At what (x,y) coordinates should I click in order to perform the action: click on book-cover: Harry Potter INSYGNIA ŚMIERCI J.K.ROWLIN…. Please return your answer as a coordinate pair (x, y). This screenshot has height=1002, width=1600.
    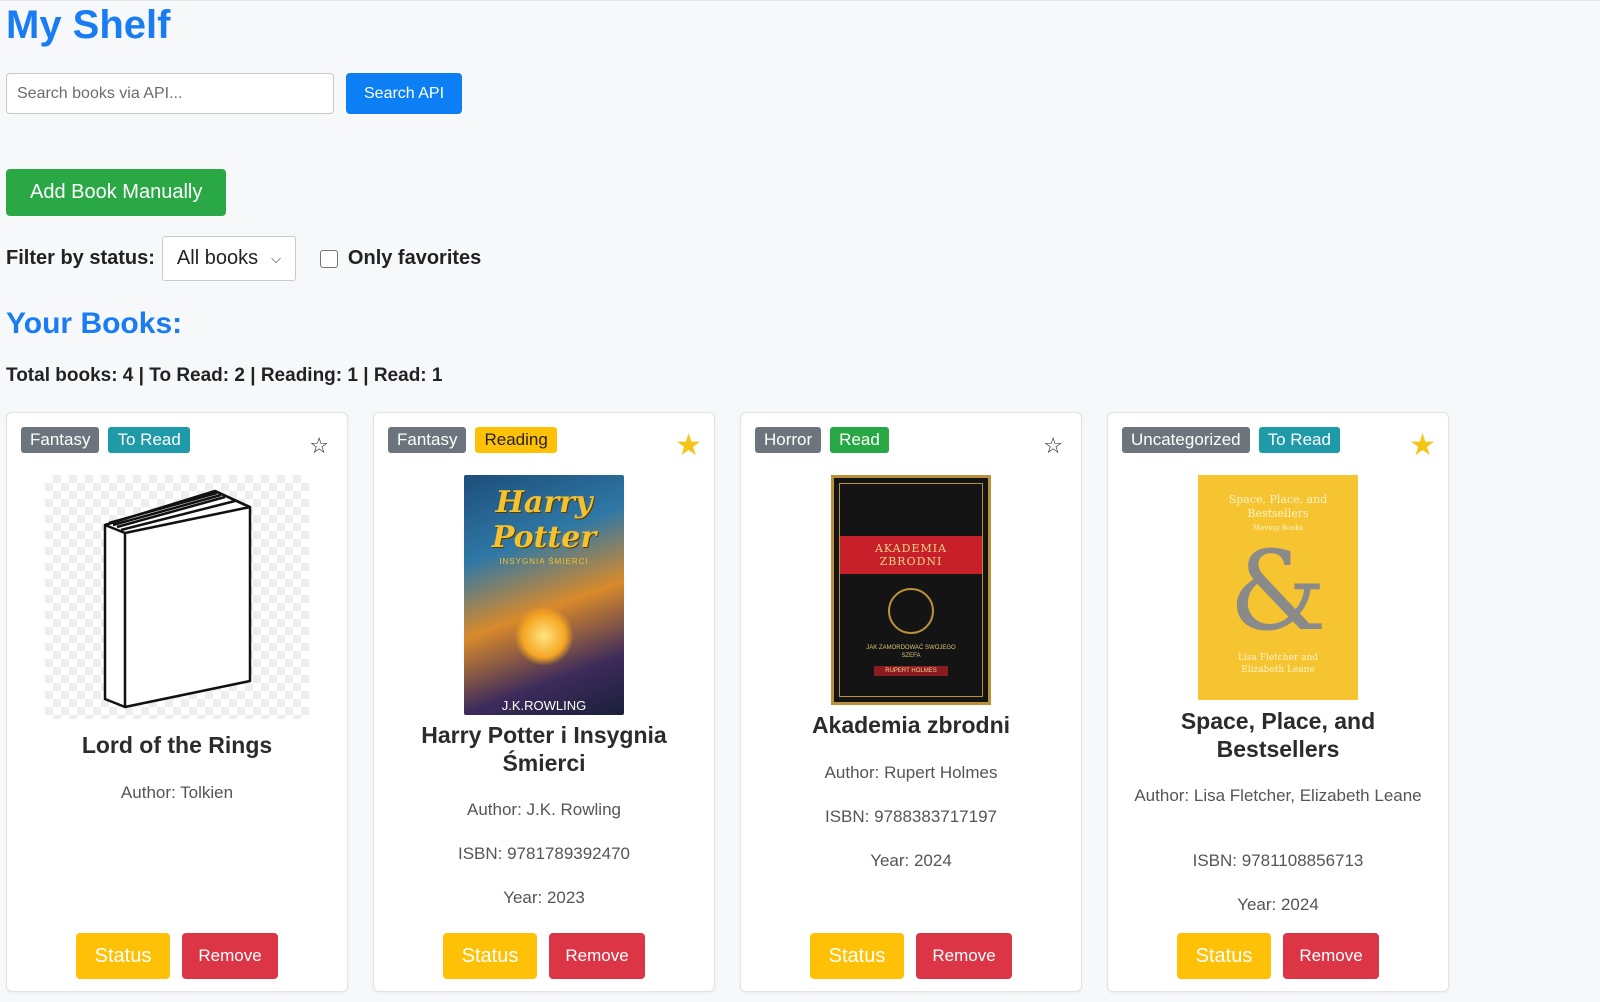
    Looking at the image, I should click on (544, 595).